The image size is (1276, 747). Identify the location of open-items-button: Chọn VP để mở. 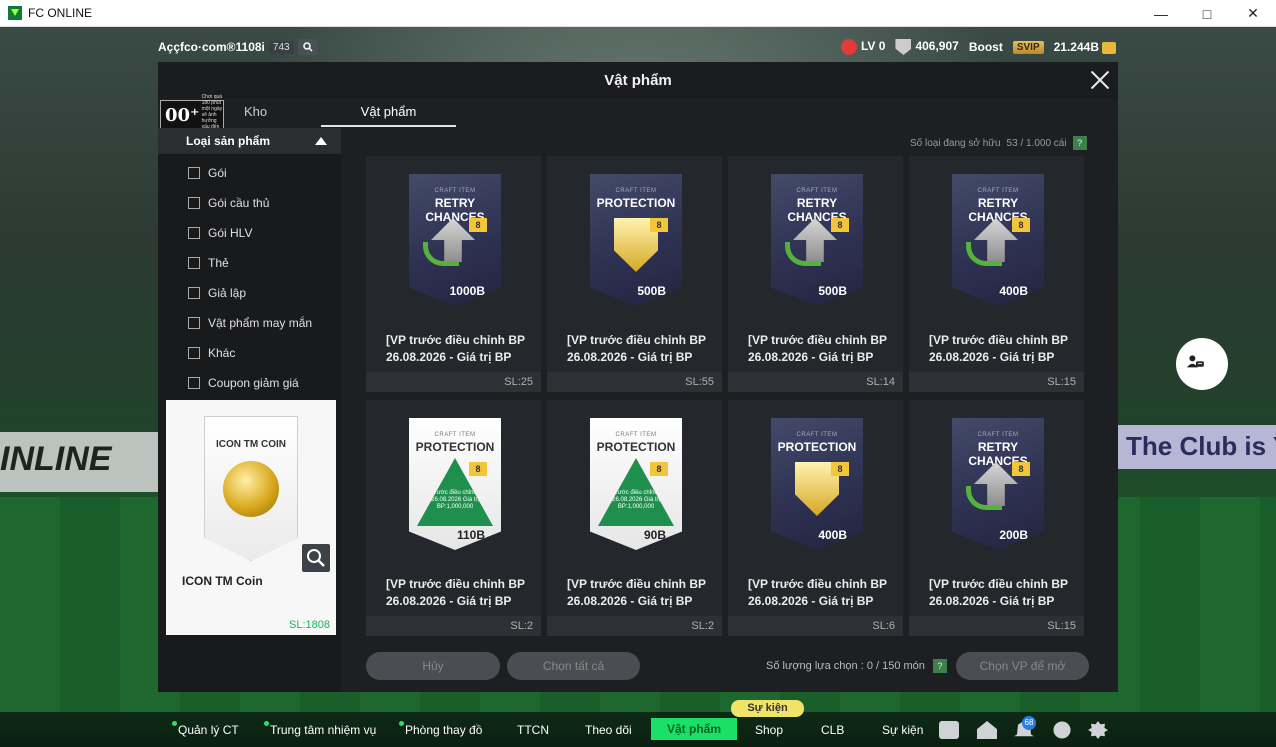
(1022, 666).